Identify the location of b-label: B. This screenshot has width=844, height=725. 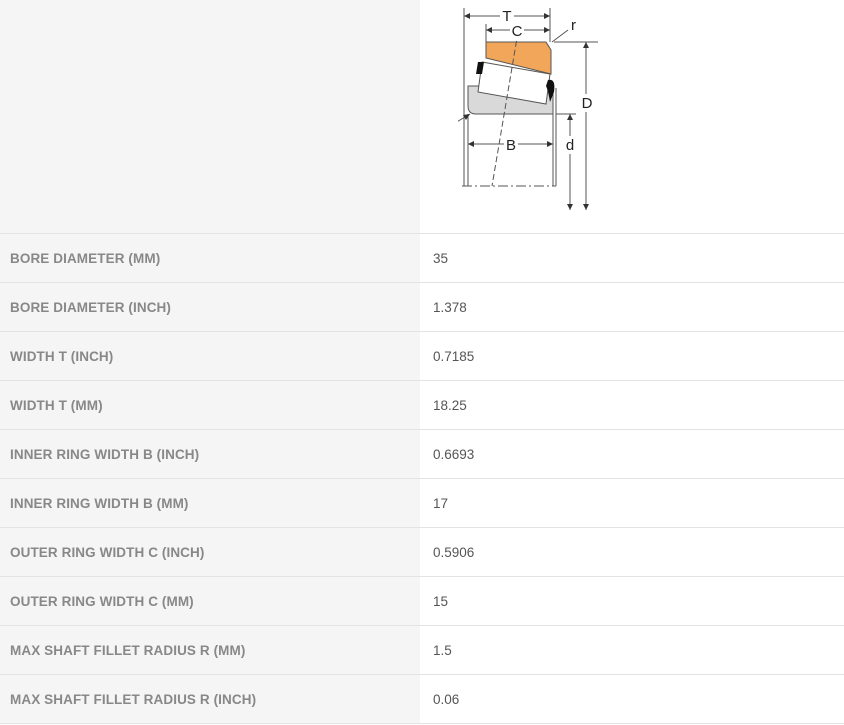
(511, 145).